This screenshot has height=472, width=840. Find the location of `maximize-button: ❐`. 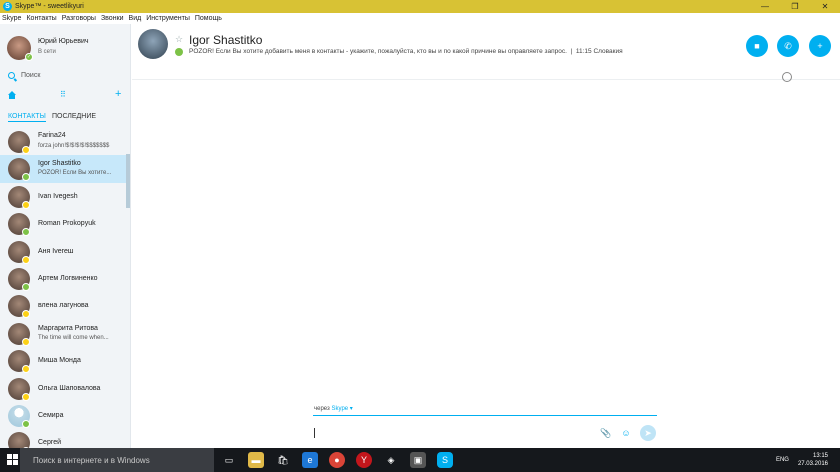

maximize-button: ❐ is located at coordinates (795, 6).